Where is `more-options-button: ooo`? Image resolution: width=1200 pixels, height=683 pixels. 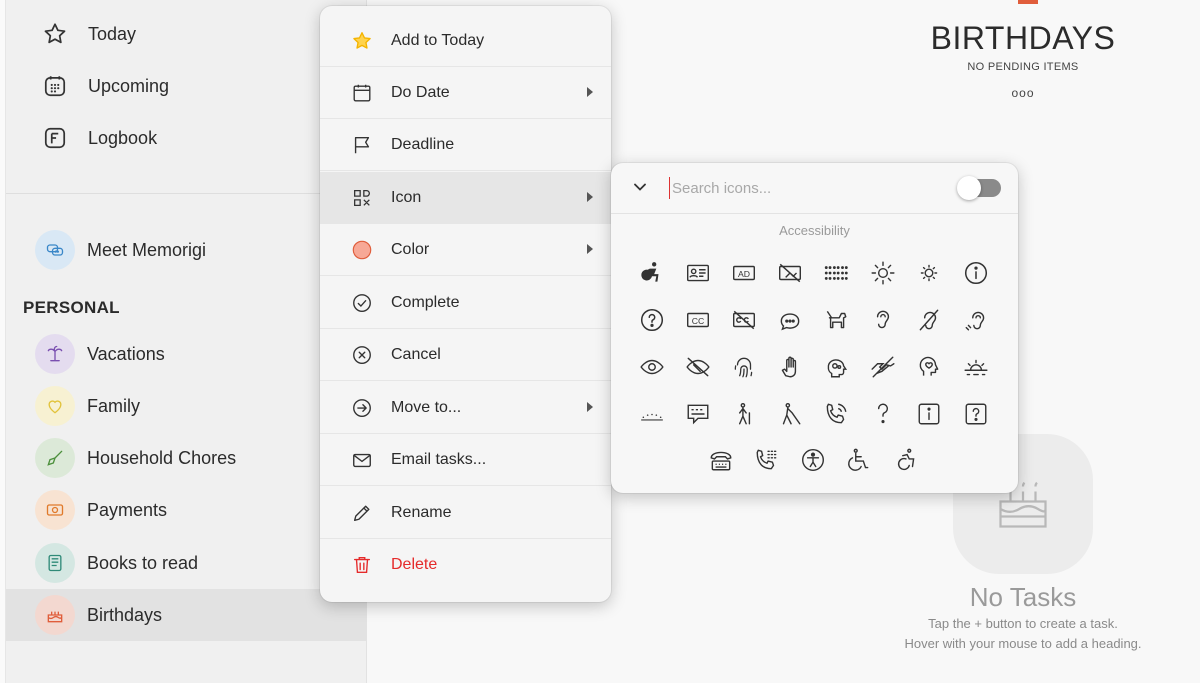 more-options-button: ooo is located at coordinates (1023, 93).